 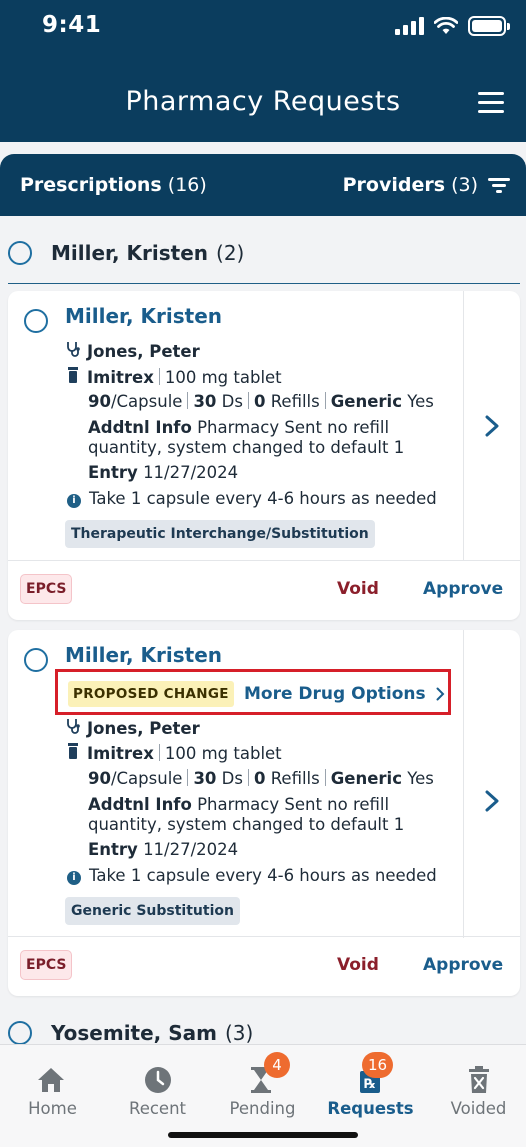 I want to click on addtnl-info-text: Pharmacy Sent no refill, so click(x=293, y=427).